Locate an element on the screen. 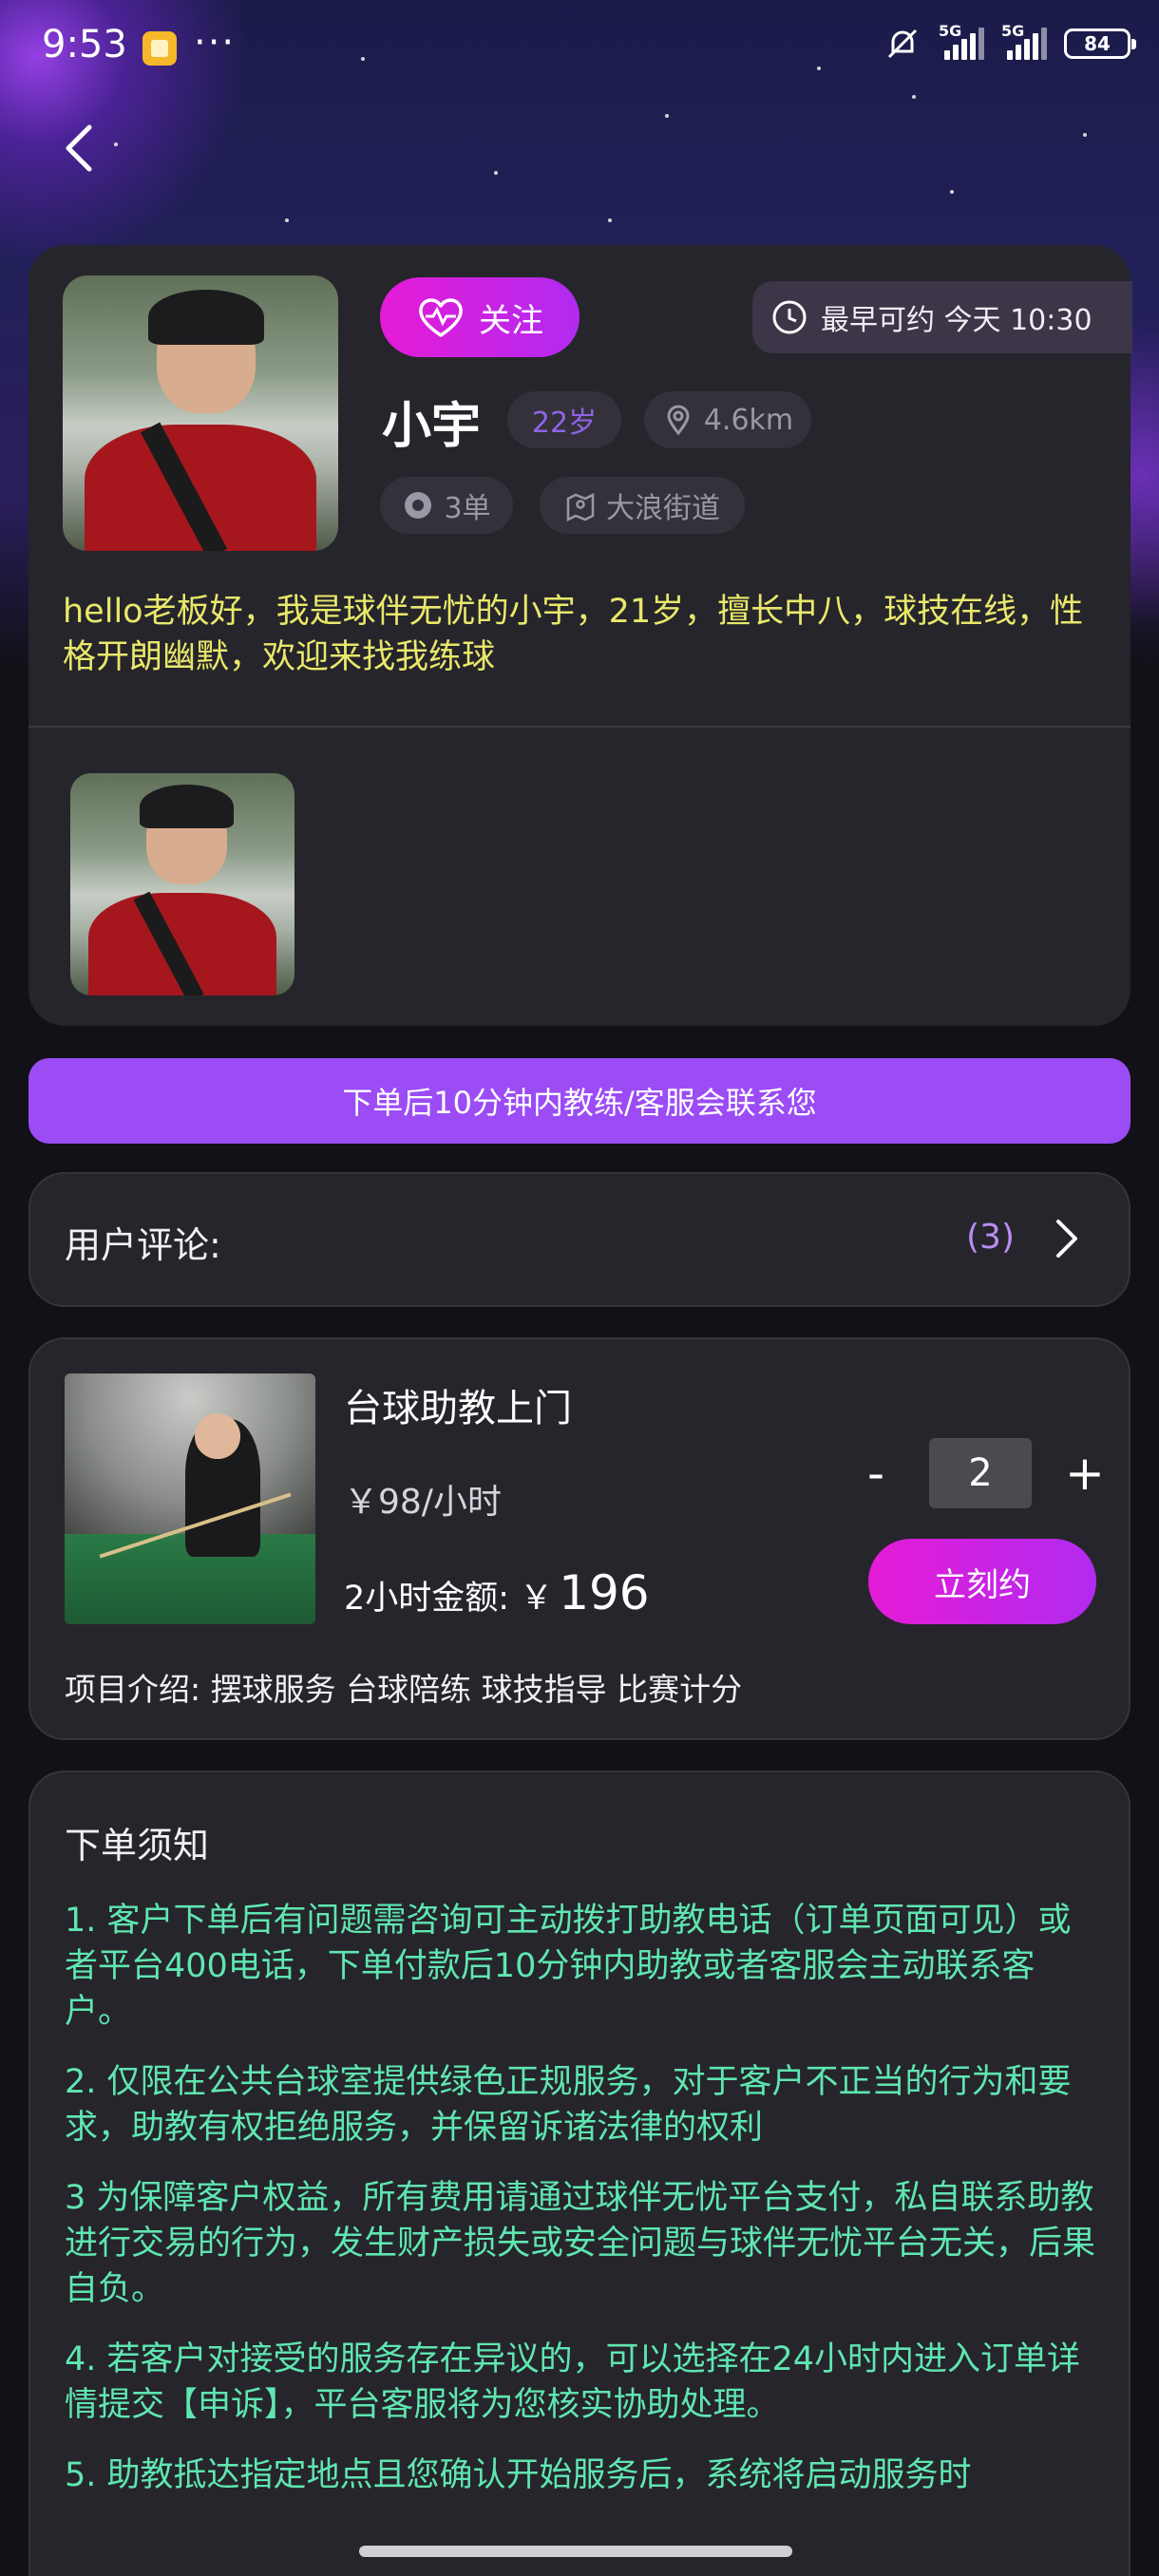 Image resolution: width=1159 pixels, height=2576 pixels. map-pin-icon is located at coordinates (580, 507).